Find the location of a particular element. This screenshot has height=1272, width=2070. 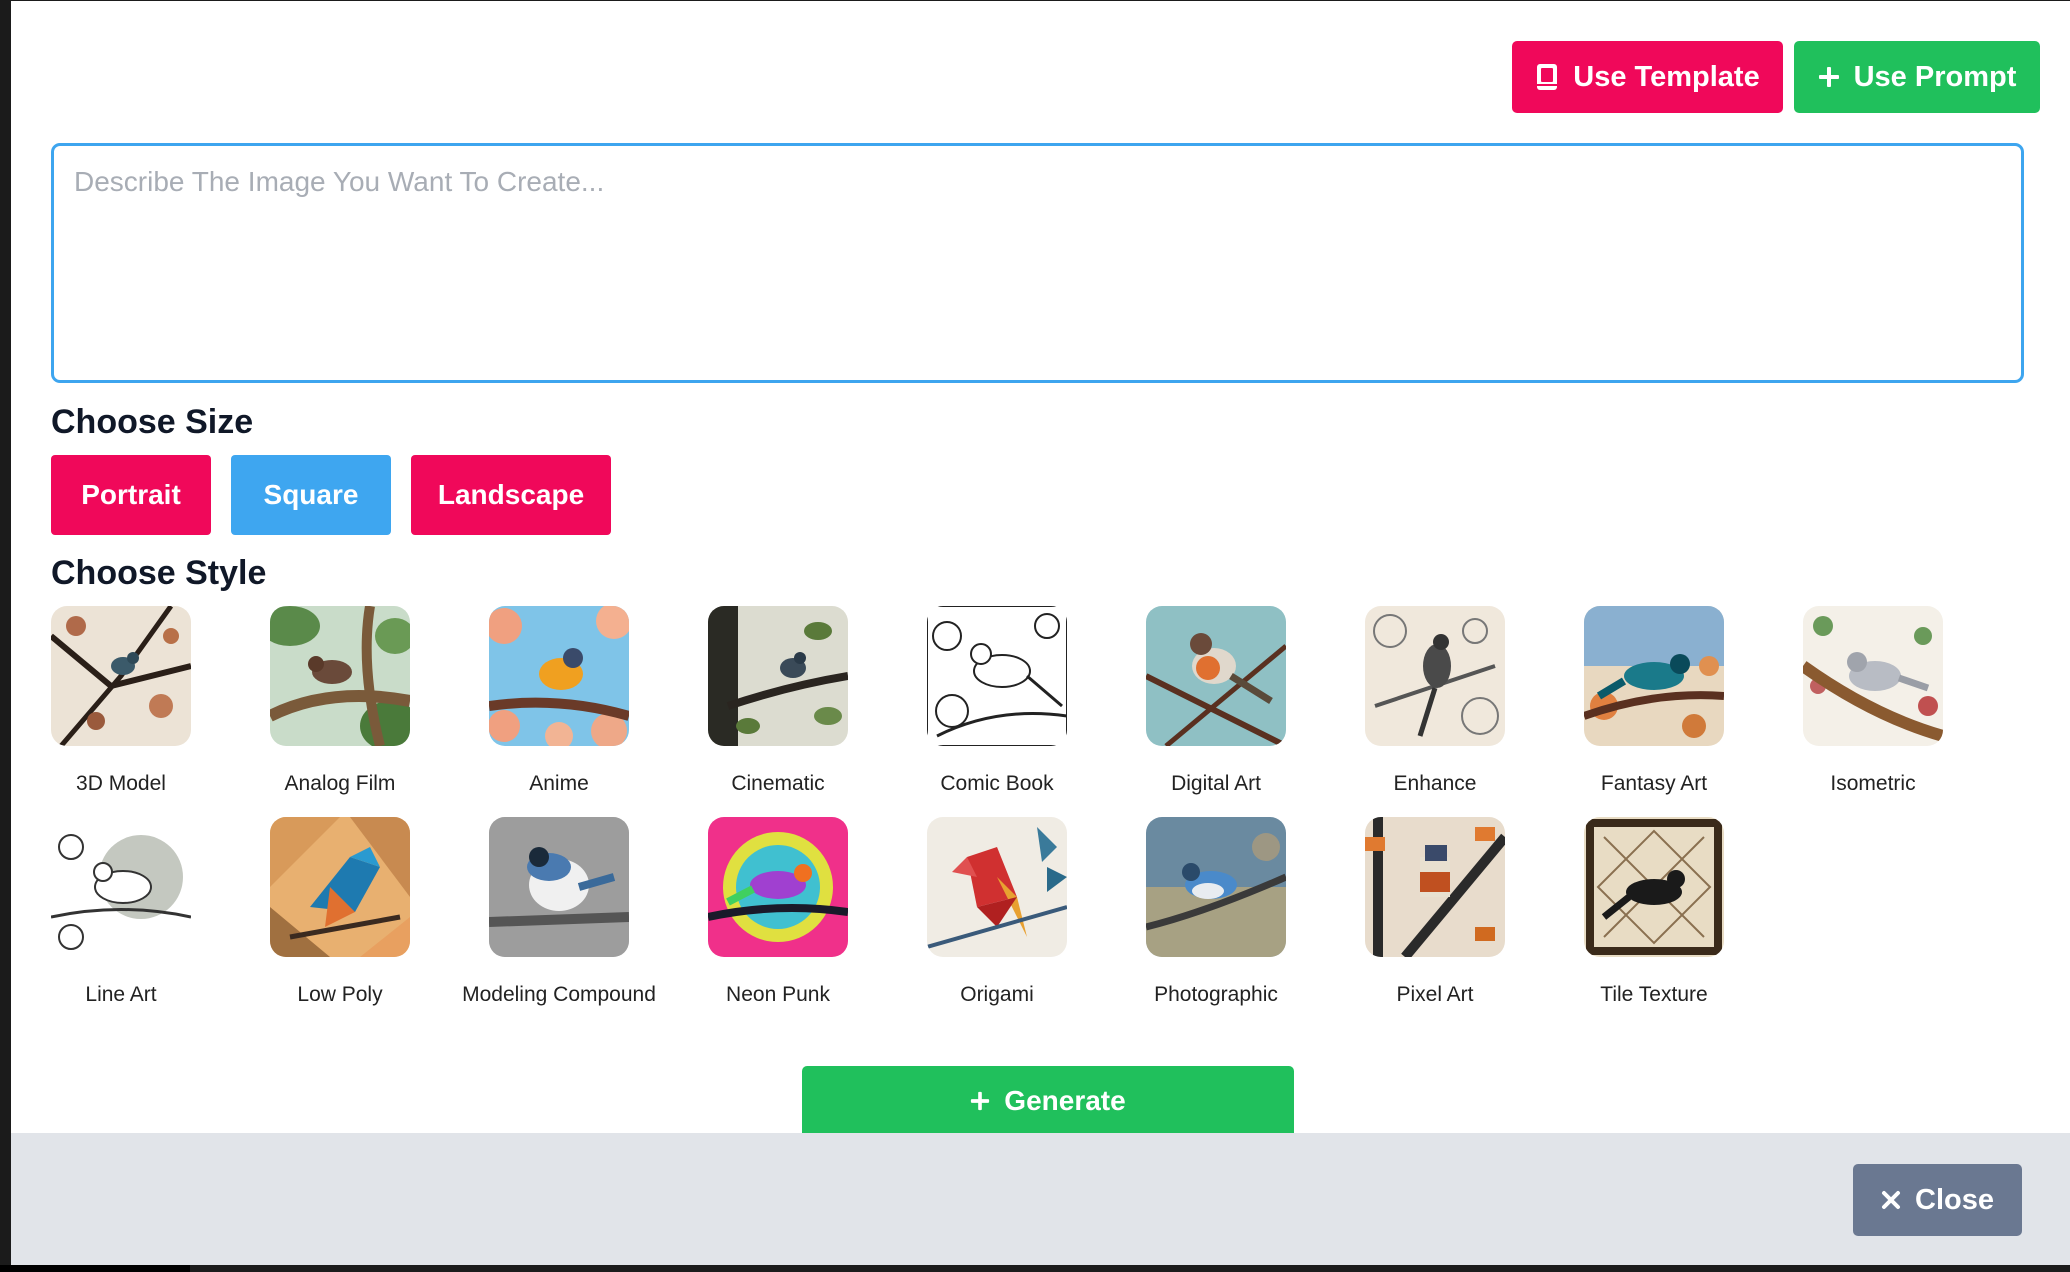

style-neon-punk: Neon Punk is located at coordinates (778, 915).